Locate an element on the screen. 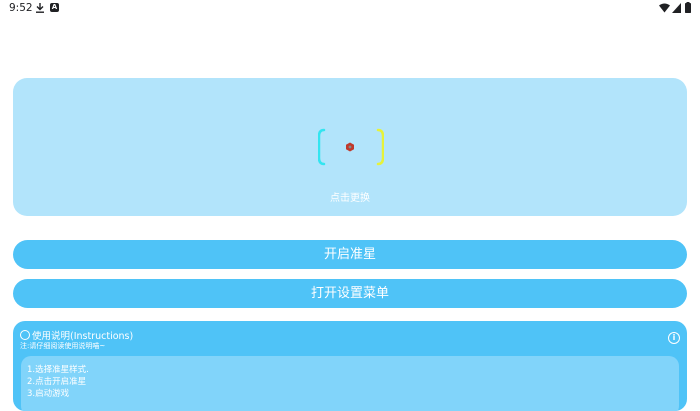 This screenshot has height=411, width=700. instructions-title: 使用说明(Instructions) is located at coordinates (76, 335).